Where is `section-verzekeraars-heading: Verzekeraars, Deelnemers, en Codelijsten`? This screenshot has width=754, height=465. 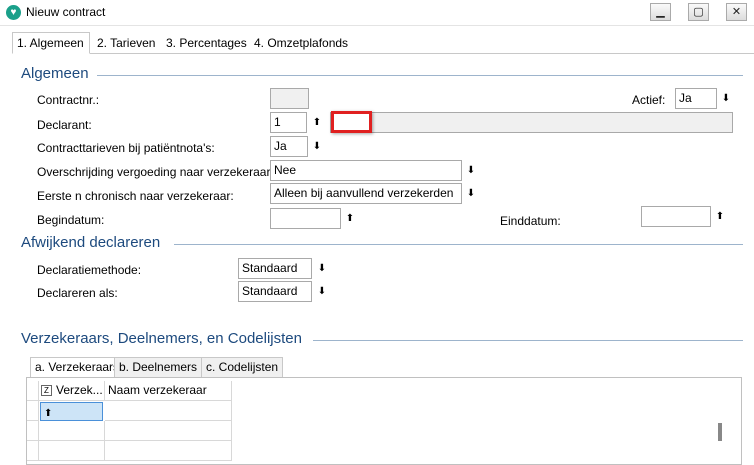
section-verzekeraars-heading: Verzekeraars, Deelnemers, en Codelijsten is located at coordinates (161, 338).